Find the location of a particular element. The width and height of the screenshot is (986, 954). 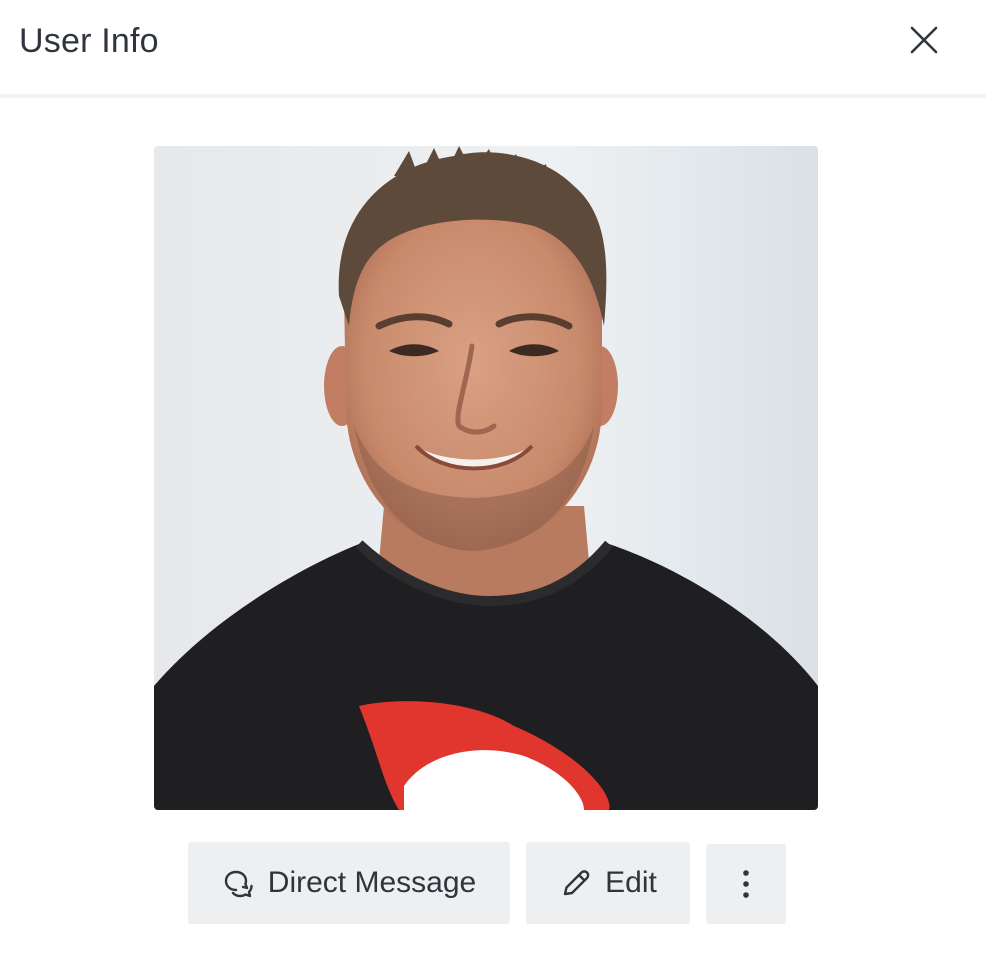

pencil-icon is located at coordinates (576, 883).